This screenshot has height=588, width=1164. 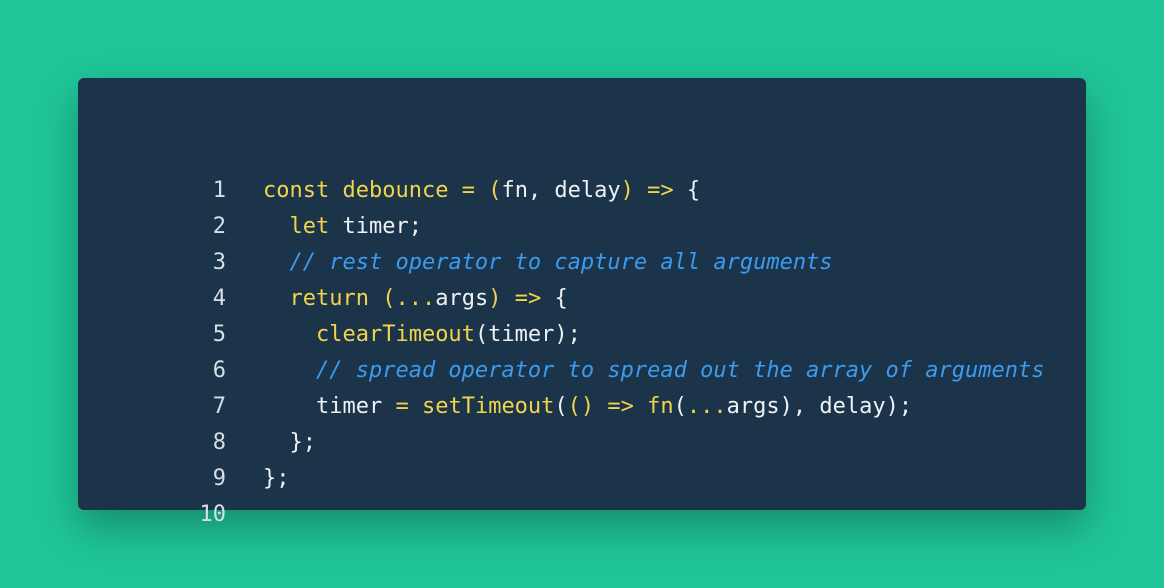 I want to click on line-code: clearTimeout(timer);, so click(x=422, y=335).